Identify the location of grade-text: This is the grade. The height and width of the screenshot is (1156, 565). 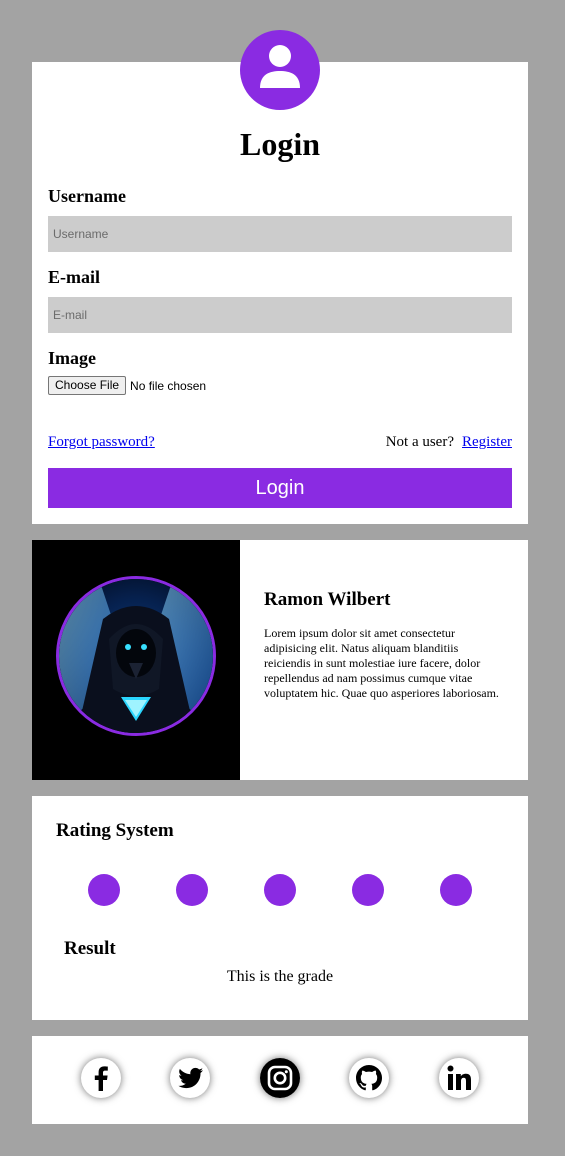
(280, 976).